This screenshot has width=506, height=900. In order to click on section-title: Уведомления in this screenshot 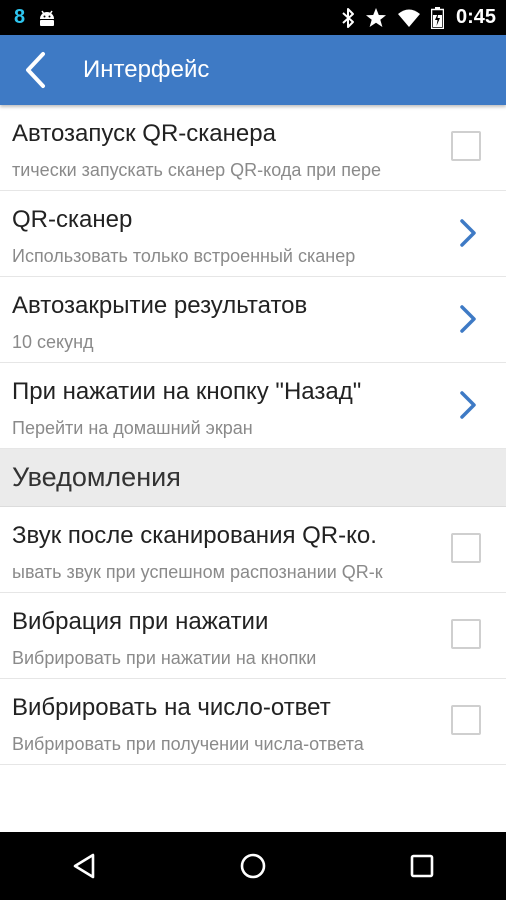, I will do `click(96, 477)`.